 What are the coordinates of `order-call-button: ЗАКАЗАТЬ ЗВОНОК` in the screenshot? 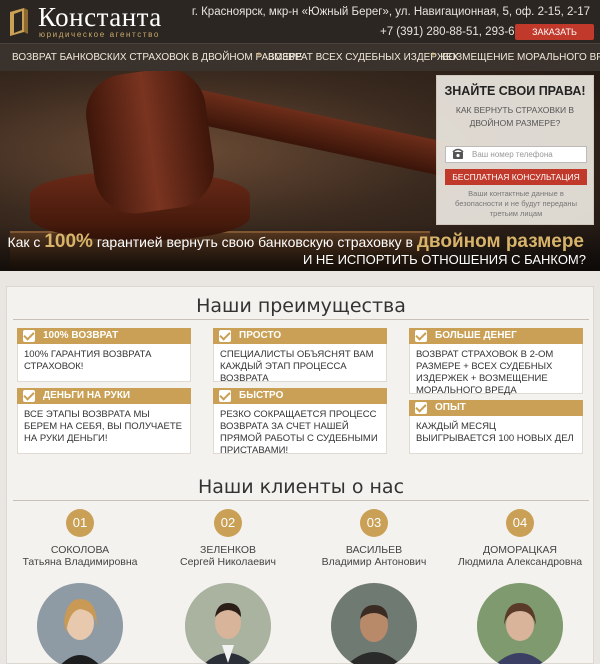 It's located at (554, 38).